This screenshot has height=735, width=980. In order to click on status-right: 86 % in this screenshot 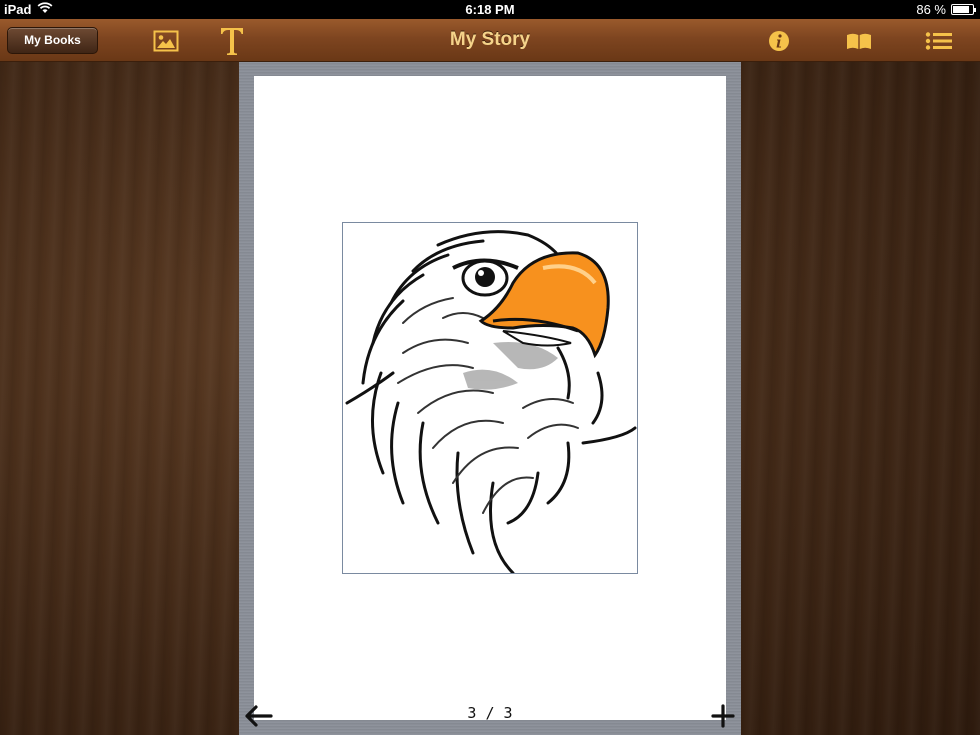, I will do `click(946, 9)`.